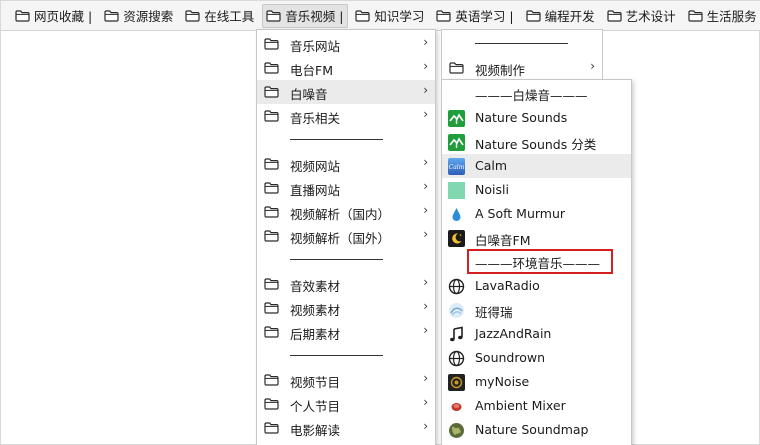 This screenshot has height=445, width=760. What do you see at coordinates (491, 165) in the screenshot?
I see `bookmark-label: Calm` at bounding box center [491, 165].